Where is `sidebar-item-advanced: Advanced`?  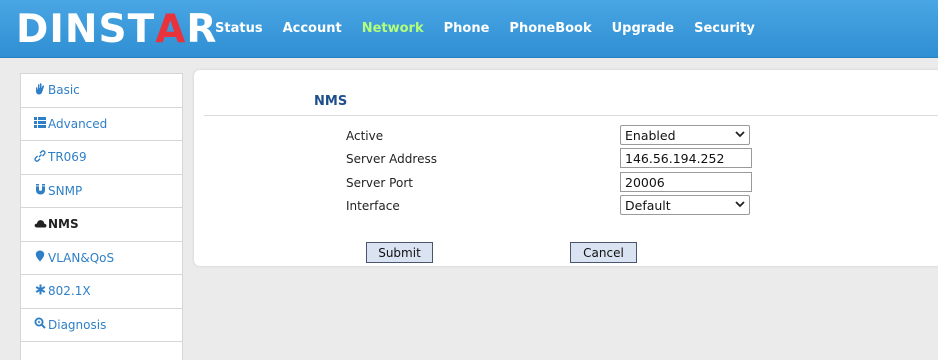
sidebar-item-advanced: Advanced is located at coordinates (101, 124).